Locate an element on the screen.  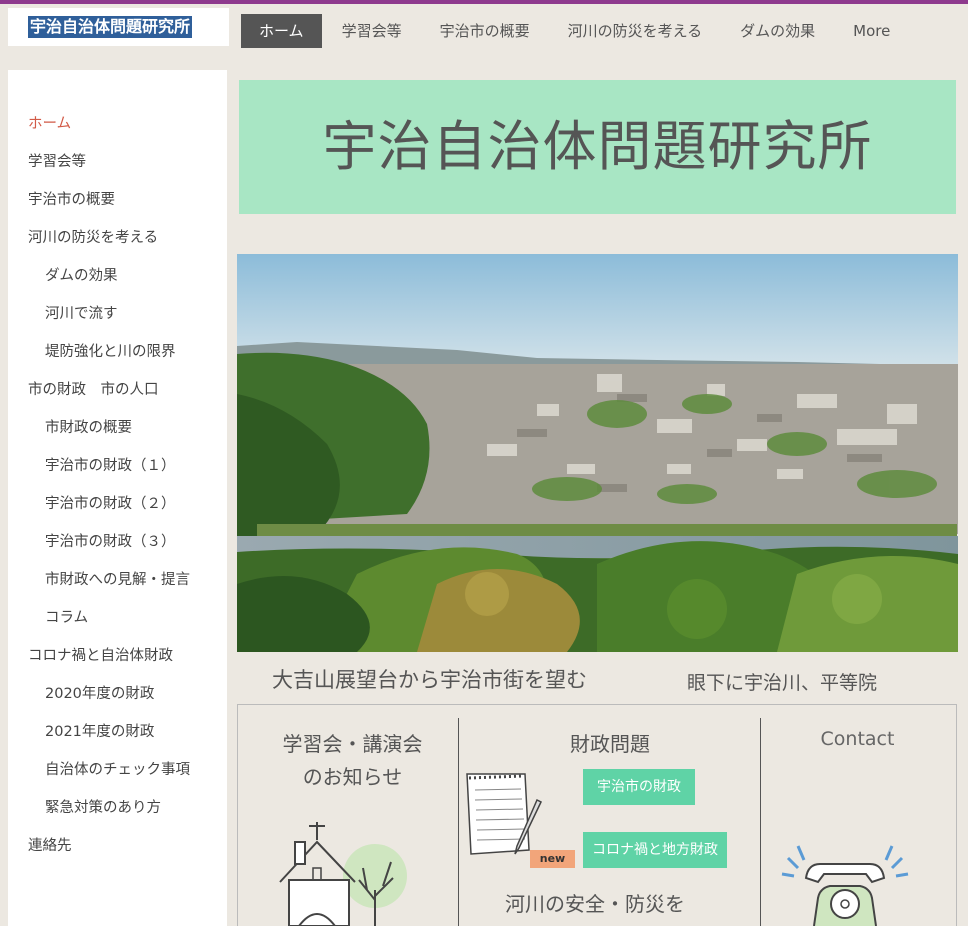
finance-column-title: 財政問題 is located at coordinates (610, 742).